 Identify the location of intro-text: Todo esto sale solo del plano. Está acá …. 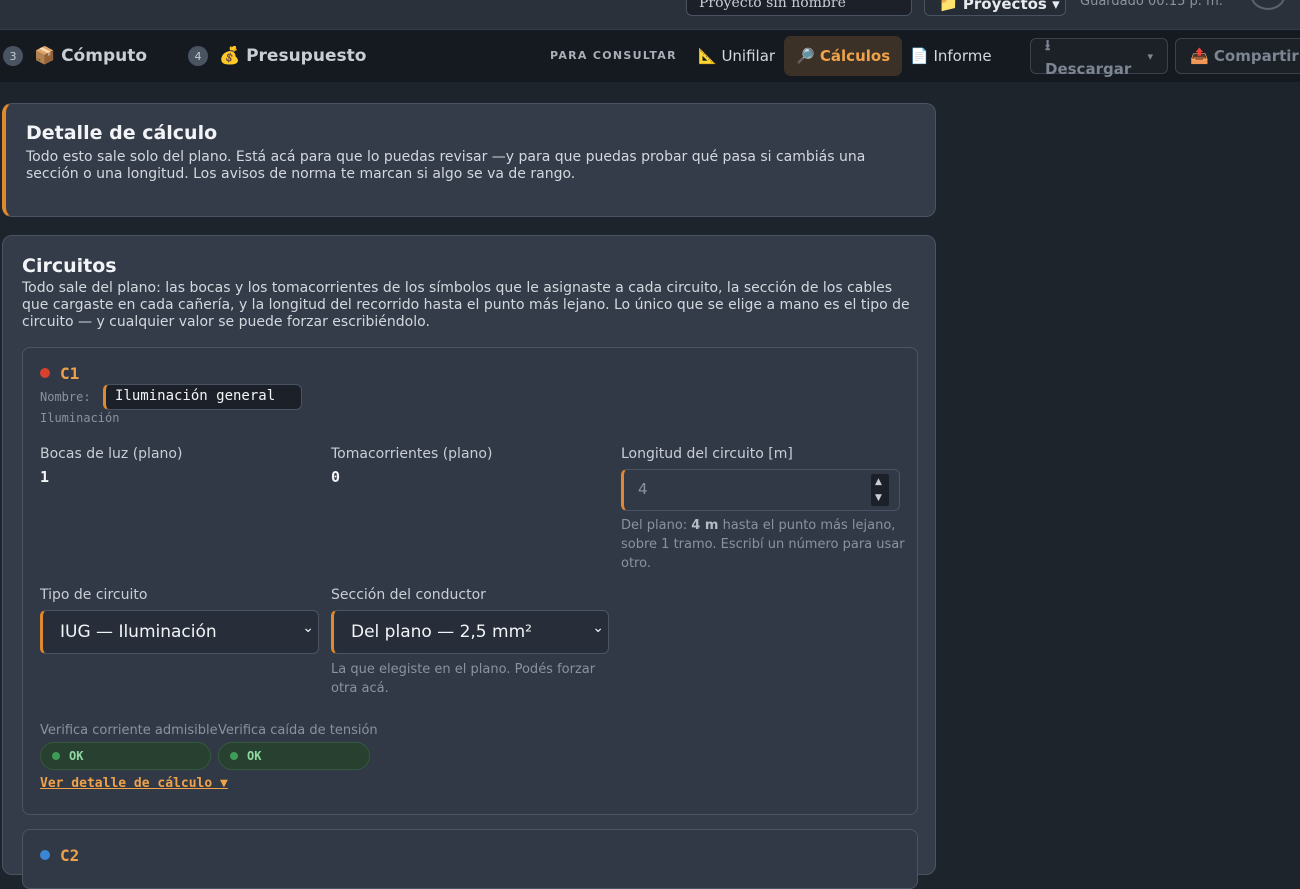
(446, 165).